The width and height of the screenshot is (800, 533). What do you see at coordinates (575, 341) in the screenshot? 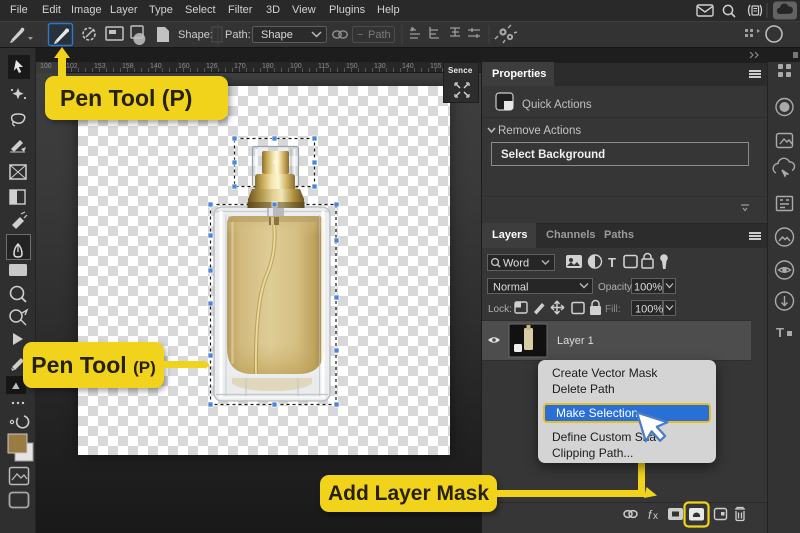
I see `svg-text: Layer 1` at bounding box center [575, 341].